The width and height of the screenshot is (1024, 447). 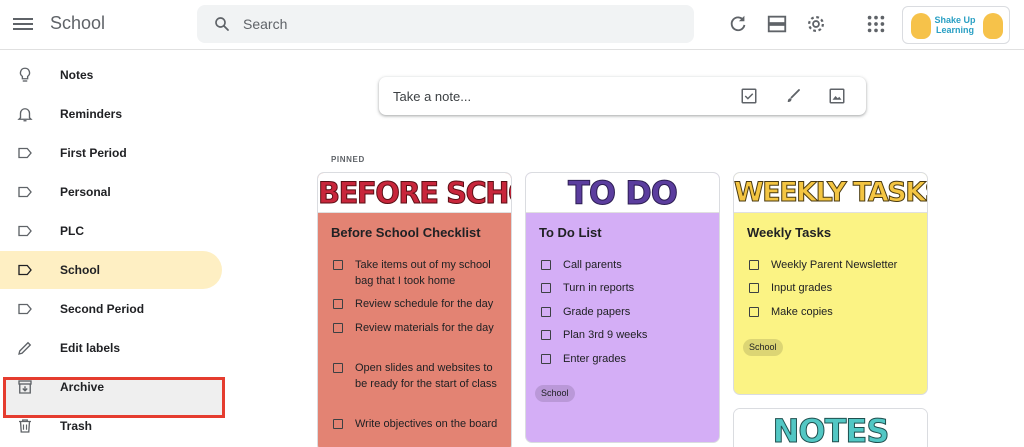 I want to click on logo-face-right, so click(x=993, y=26).